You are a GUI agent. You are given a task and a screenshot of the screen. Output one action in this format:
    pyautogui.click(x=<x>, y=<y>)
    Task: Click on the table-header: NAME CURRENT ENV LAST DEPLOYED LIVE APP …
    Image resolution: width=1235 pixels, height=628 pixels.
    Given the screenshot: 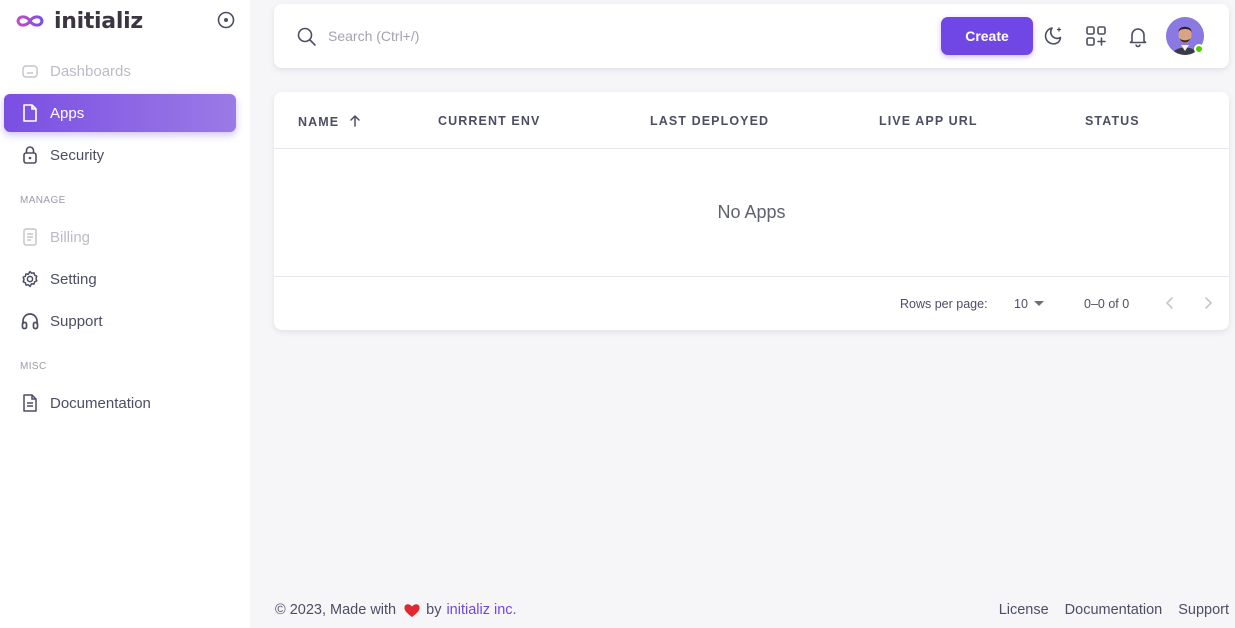 What is the action you would take?
    pyautogui.click(x=751, y=120)
    